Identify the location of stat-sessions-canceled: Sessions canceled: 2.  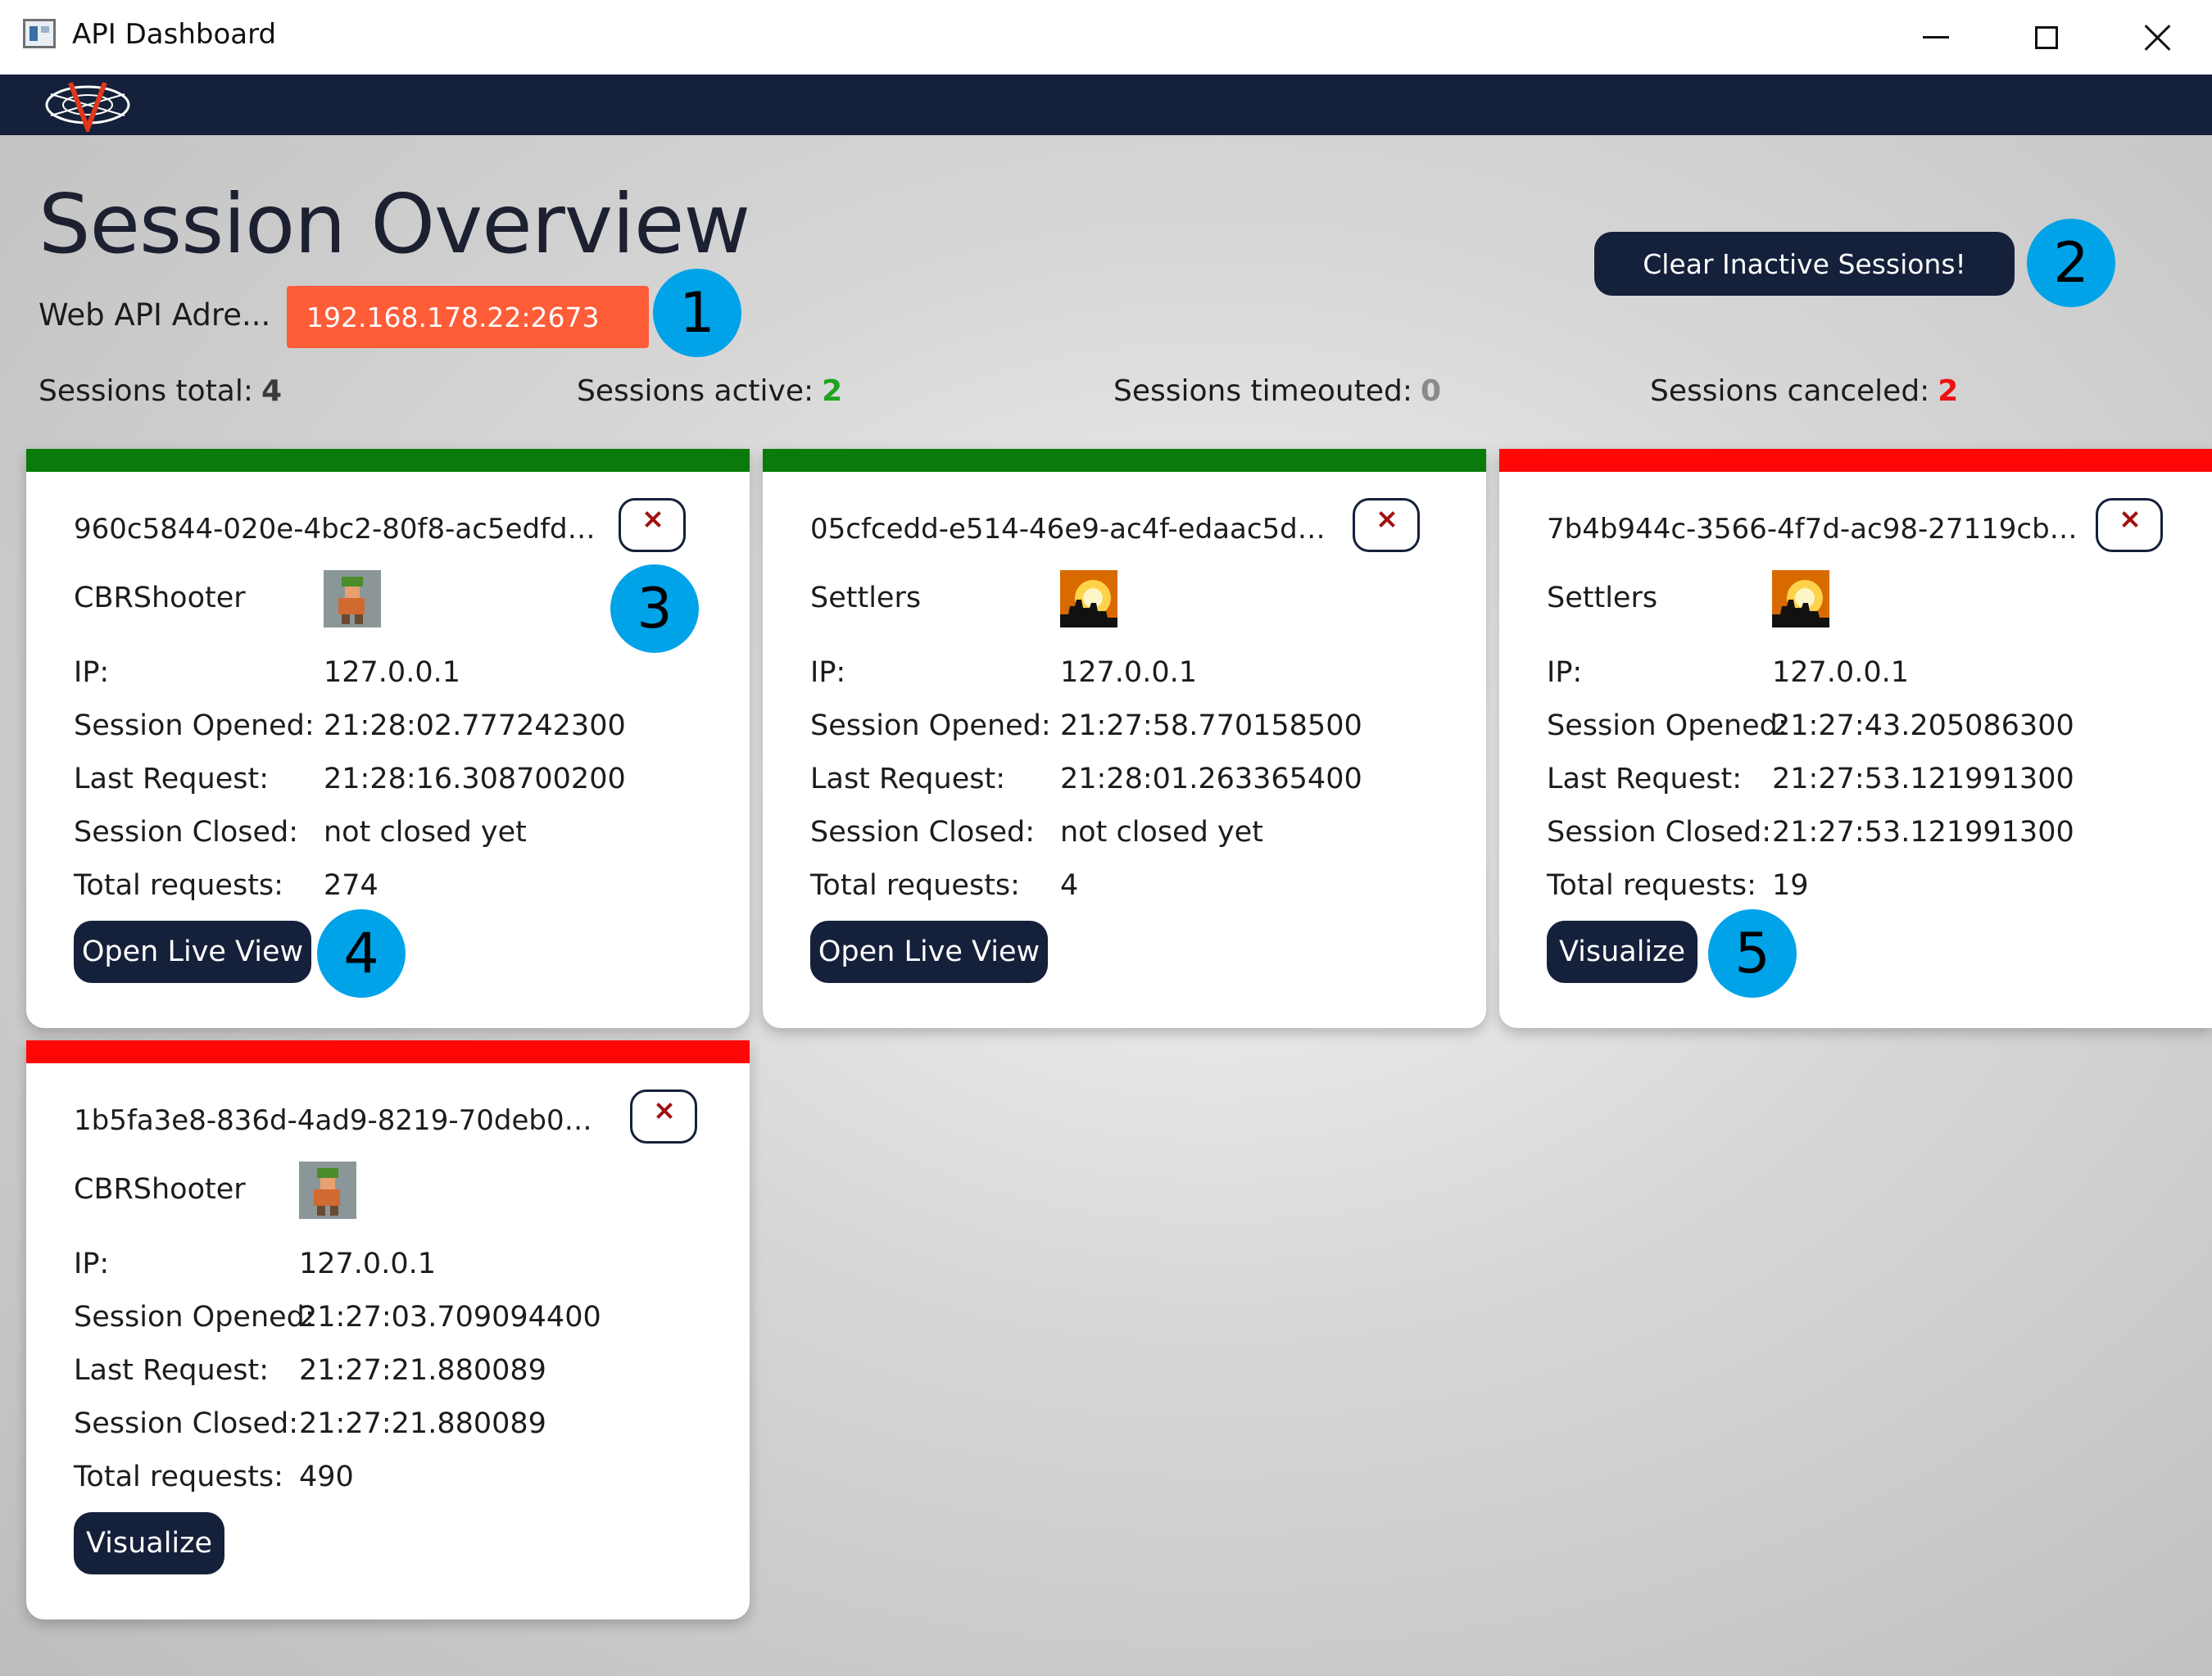
(1804, 391).